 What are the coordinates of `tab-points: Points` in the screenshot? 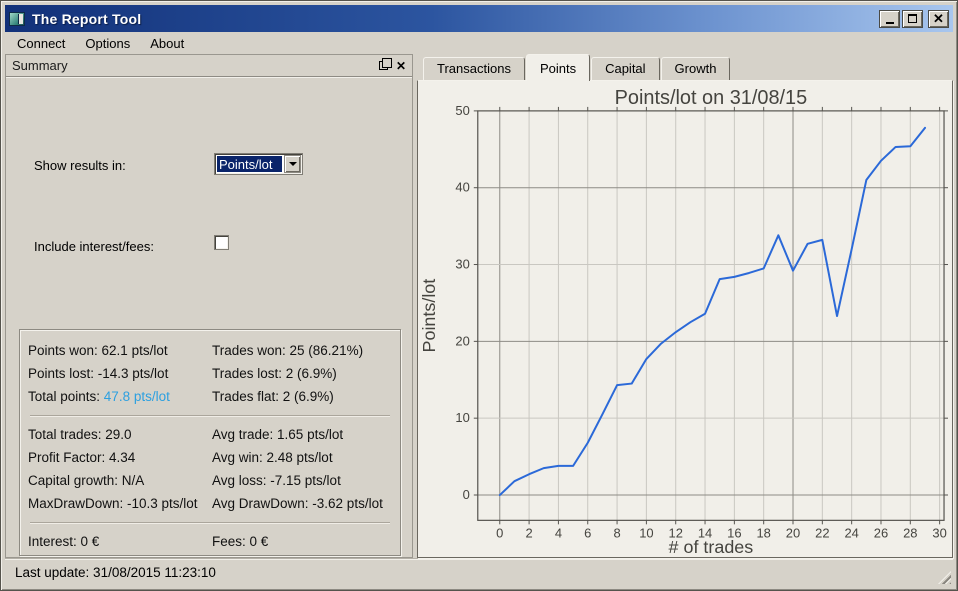 It's located at (558, 67).